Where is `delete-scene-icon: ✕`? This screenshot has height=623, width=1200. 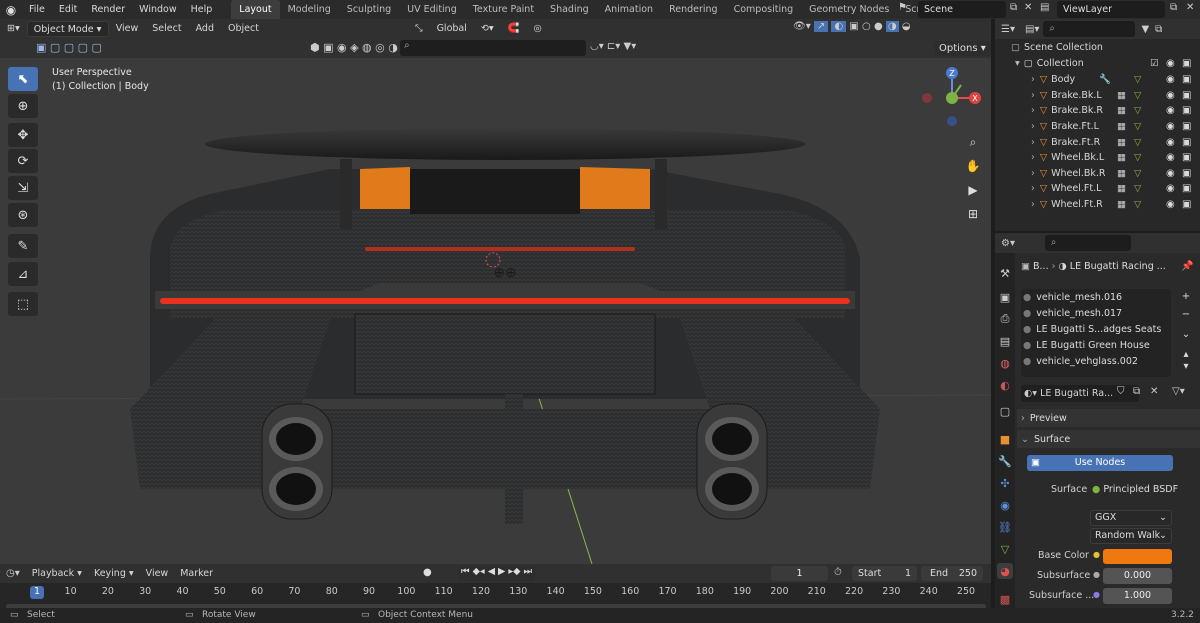 delete-scene-icon: ✕ is located at coordinates (1028, 7).